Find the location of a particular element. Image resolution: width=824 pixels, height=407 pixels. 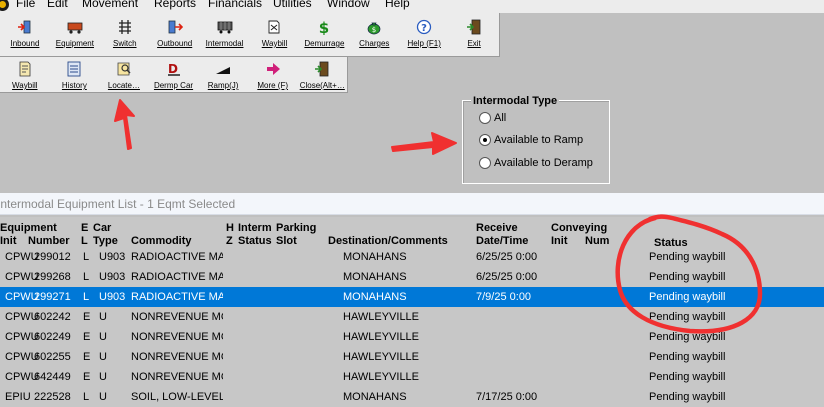

menu-movement: Movement is located at coordinates (110, 4).